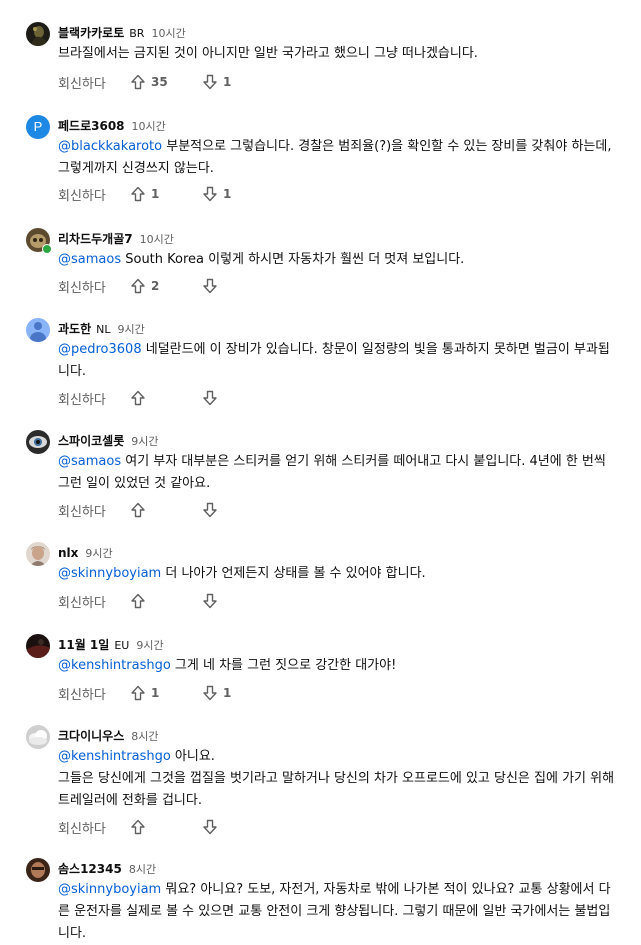  Describe the element at coordinates (91, 126) in the screenshot. I see `author-name: 페드로3608` at that location.